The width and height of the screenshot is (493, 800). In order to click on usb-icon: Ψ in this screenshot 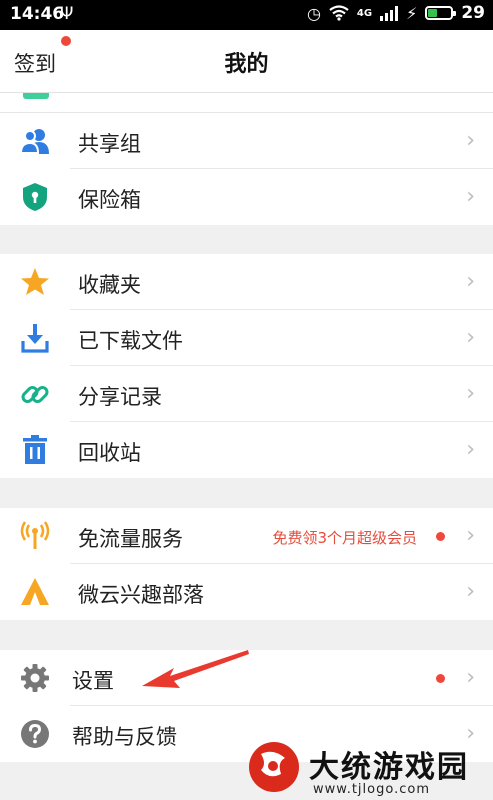, I will do `click(67, 14)`.